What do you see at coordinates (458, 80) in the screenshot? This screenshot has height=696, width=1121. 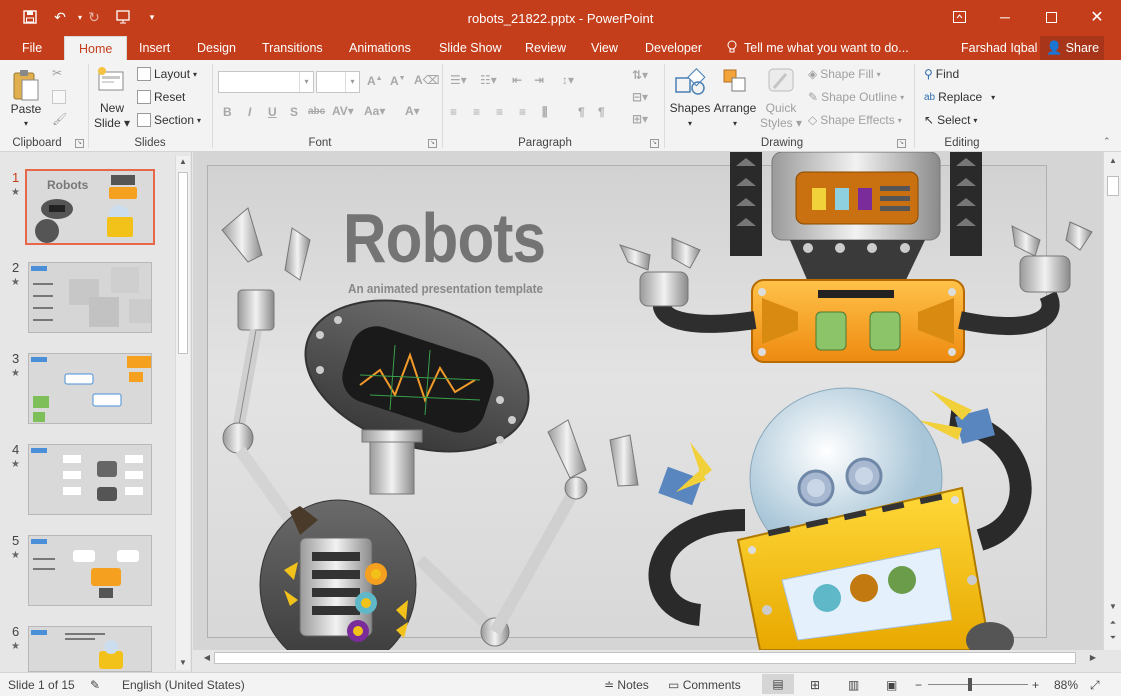 I see `bullets-button: ☰▾` at bounding box center [458, 80].